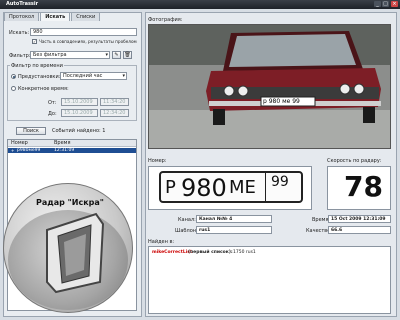 The image size is (400, 320). I want to click on from-time-input: 11:34:20, so click(114, 102).